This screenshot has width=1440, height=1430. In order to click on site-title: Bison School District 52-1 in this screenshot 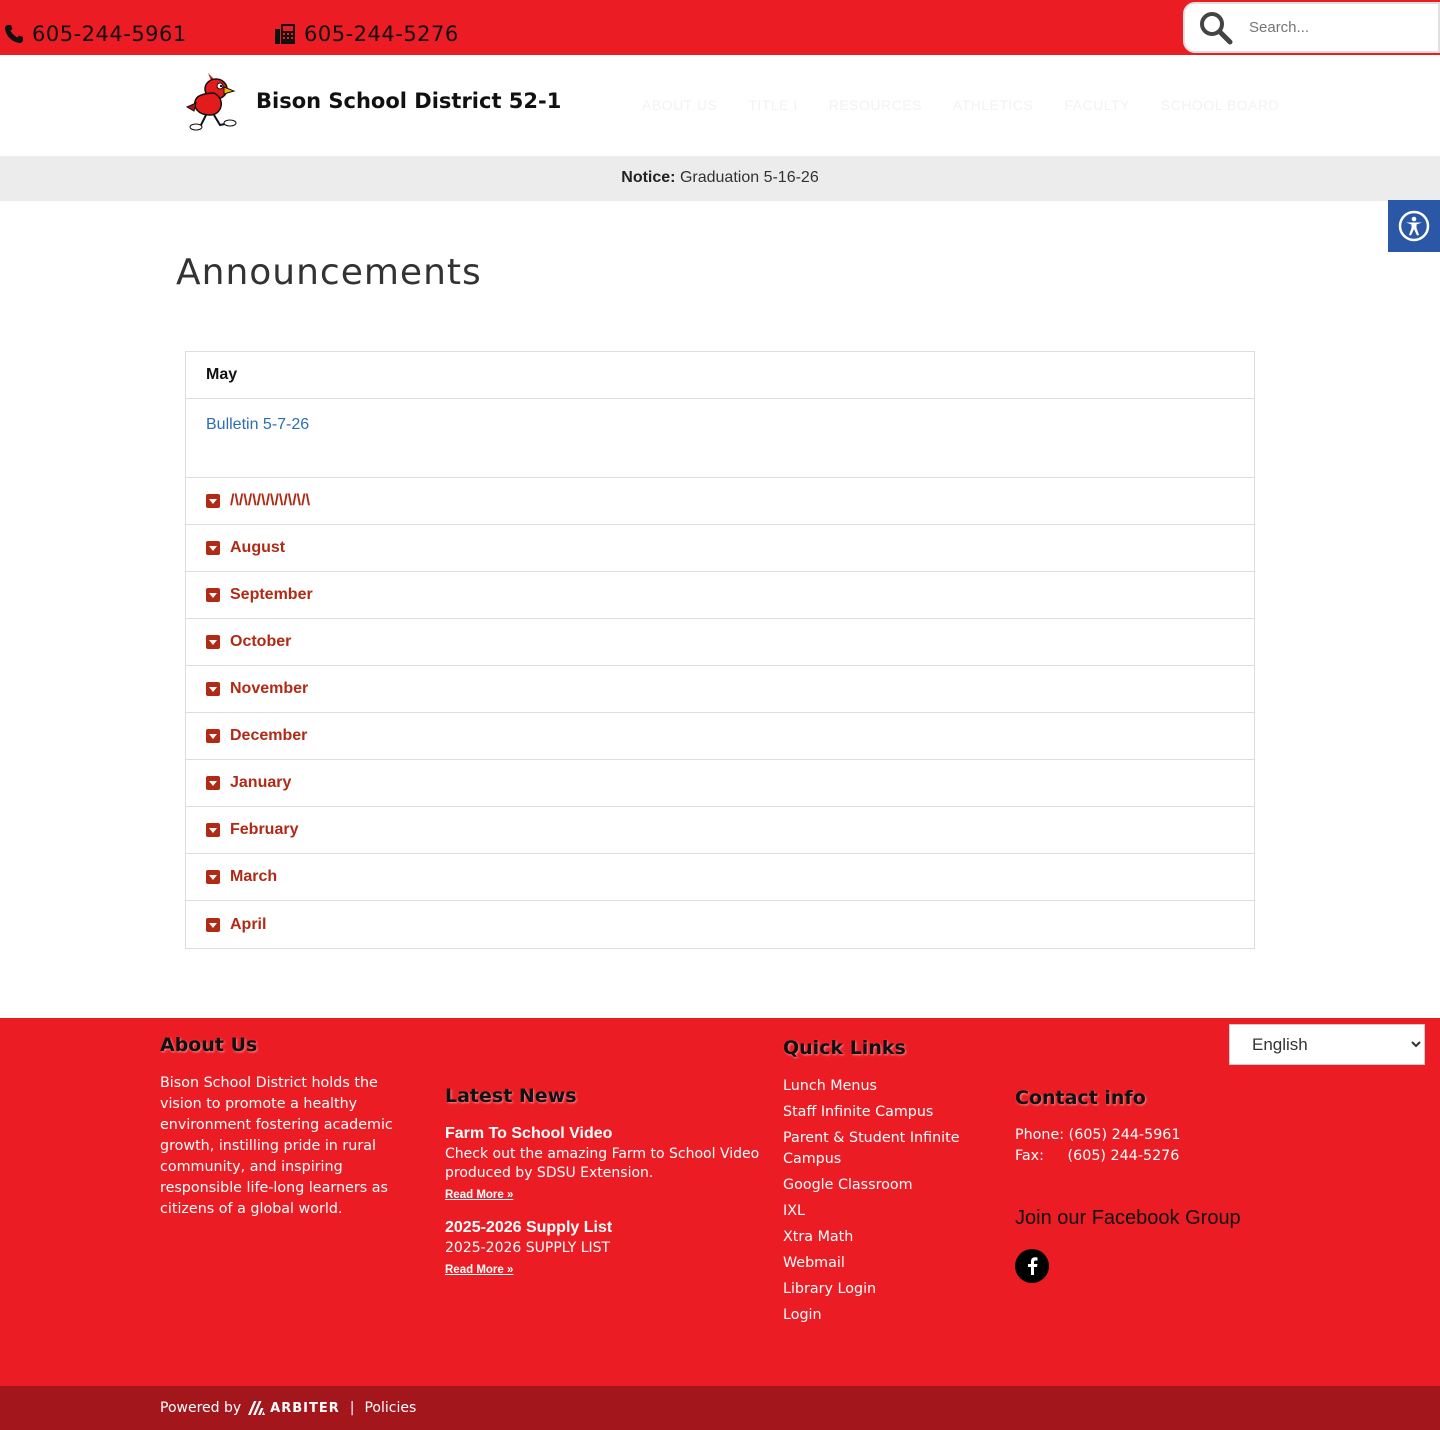, I will do `click(408, 101)`.